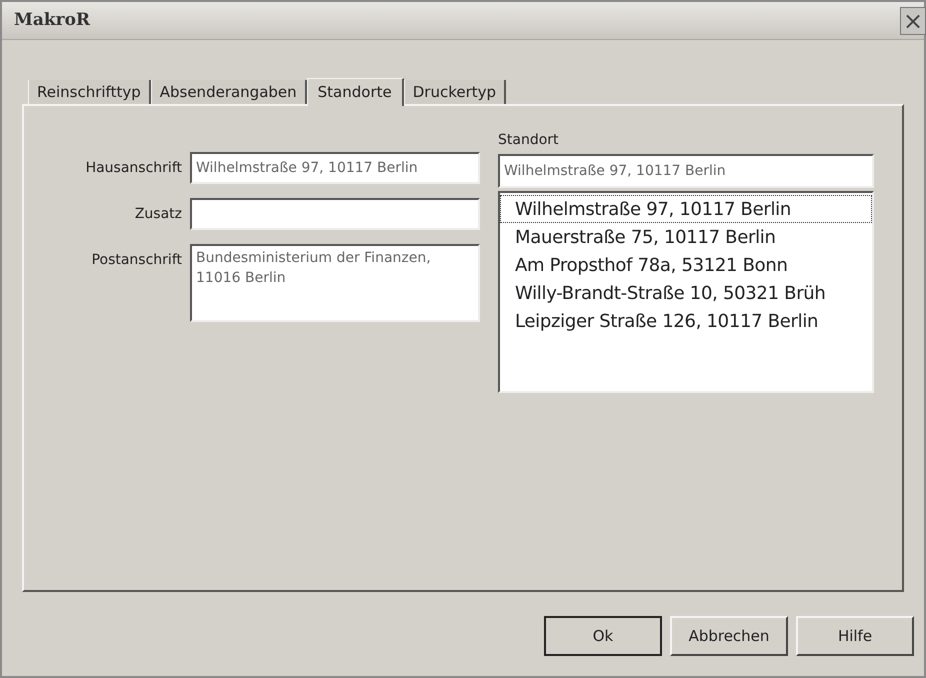 Image resolution: width=926 pixels, height=678 pixels. Describe the element at coordinates (729, 636) in the screenshot. I see `dialog-button: Abbrechen` at that location.